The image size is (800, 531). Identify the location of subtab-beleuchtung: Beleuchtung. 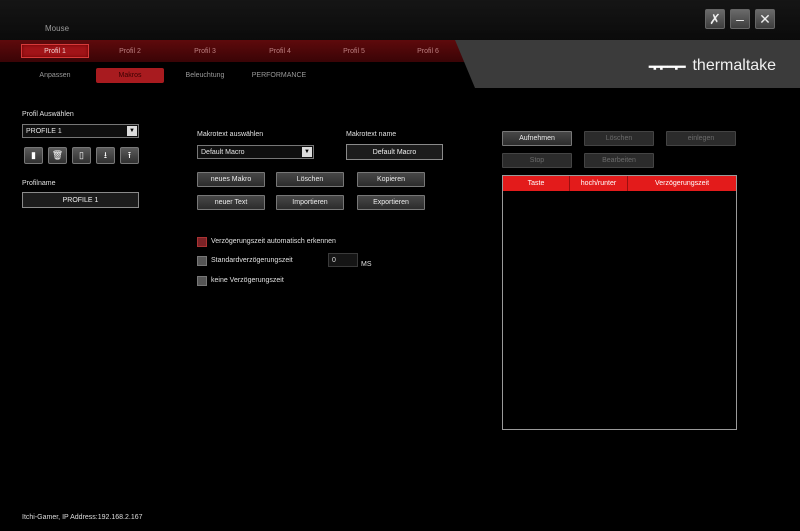
(205, 75).